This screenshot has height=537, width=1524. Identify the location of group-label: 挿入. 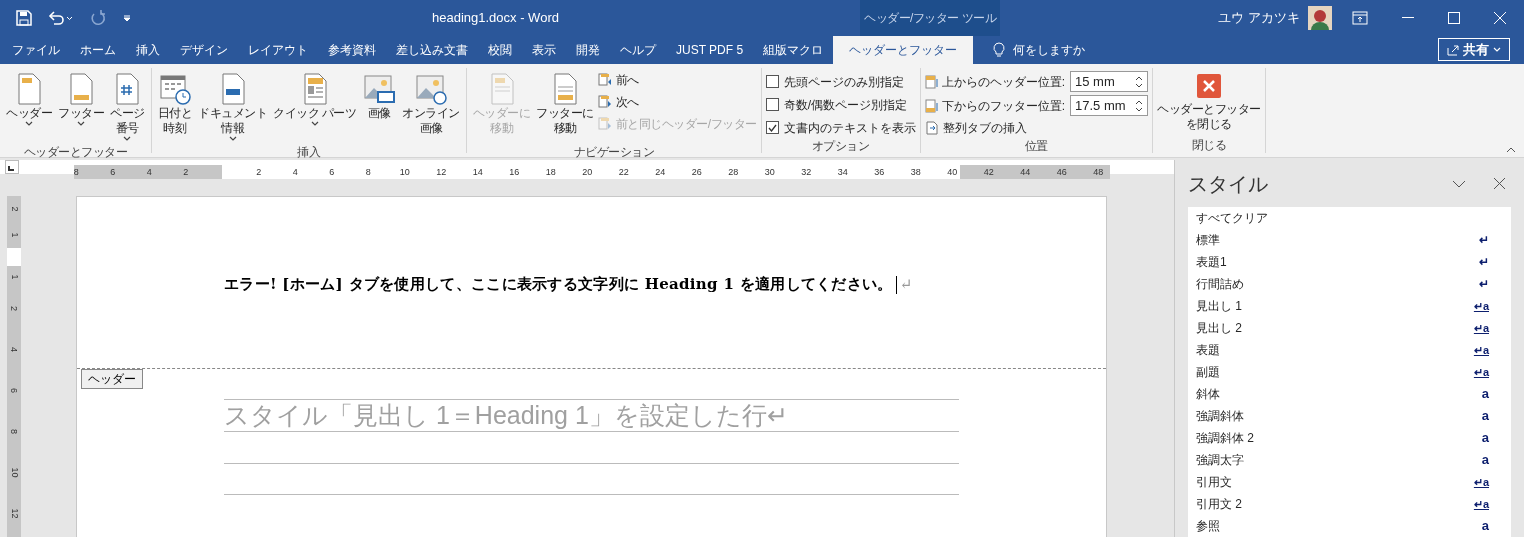
(309, 152).